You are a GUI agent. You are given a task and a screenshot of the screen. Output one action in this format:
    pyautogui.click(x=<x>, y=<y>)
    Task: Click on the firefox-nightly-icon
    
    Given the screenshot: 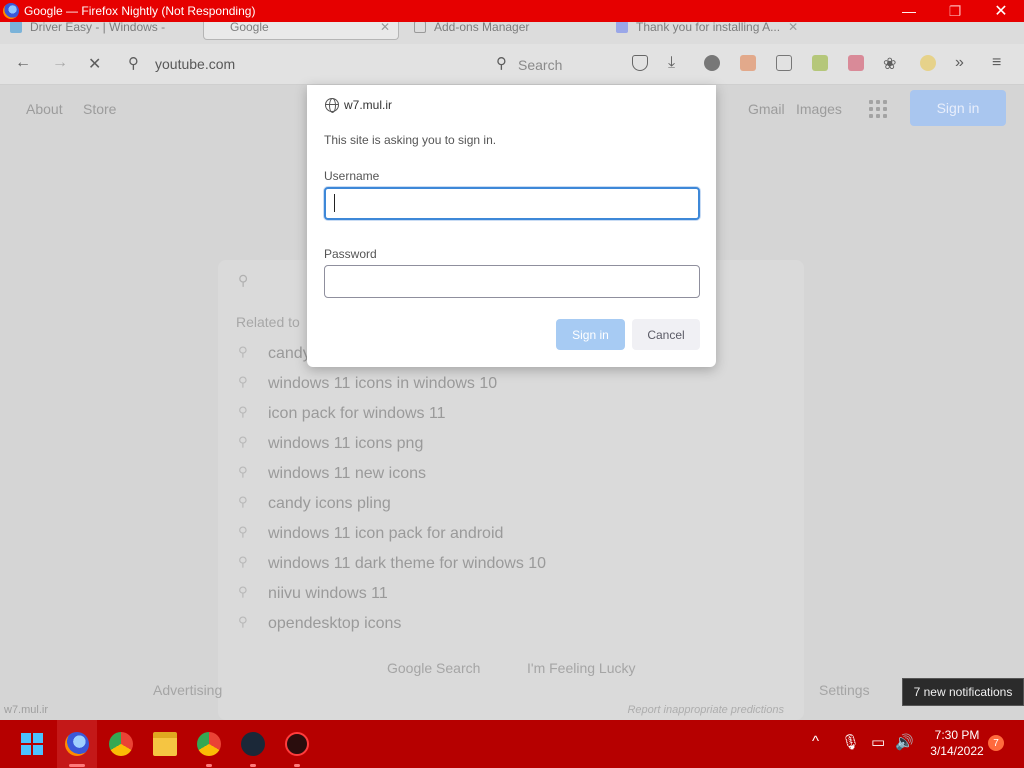 What is the action you would take?
    pyautogui.click(x=77, y=744)
    